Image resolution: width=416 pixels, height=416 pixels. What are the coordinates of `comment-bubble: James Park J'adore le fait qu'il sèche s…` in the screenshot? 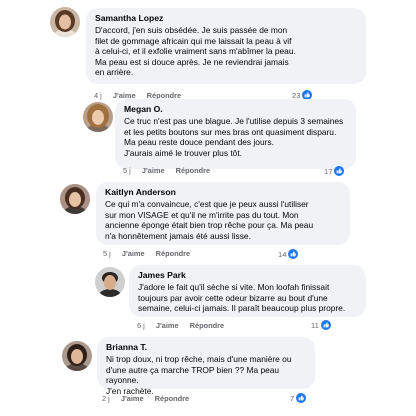 It's located at (247, 291).